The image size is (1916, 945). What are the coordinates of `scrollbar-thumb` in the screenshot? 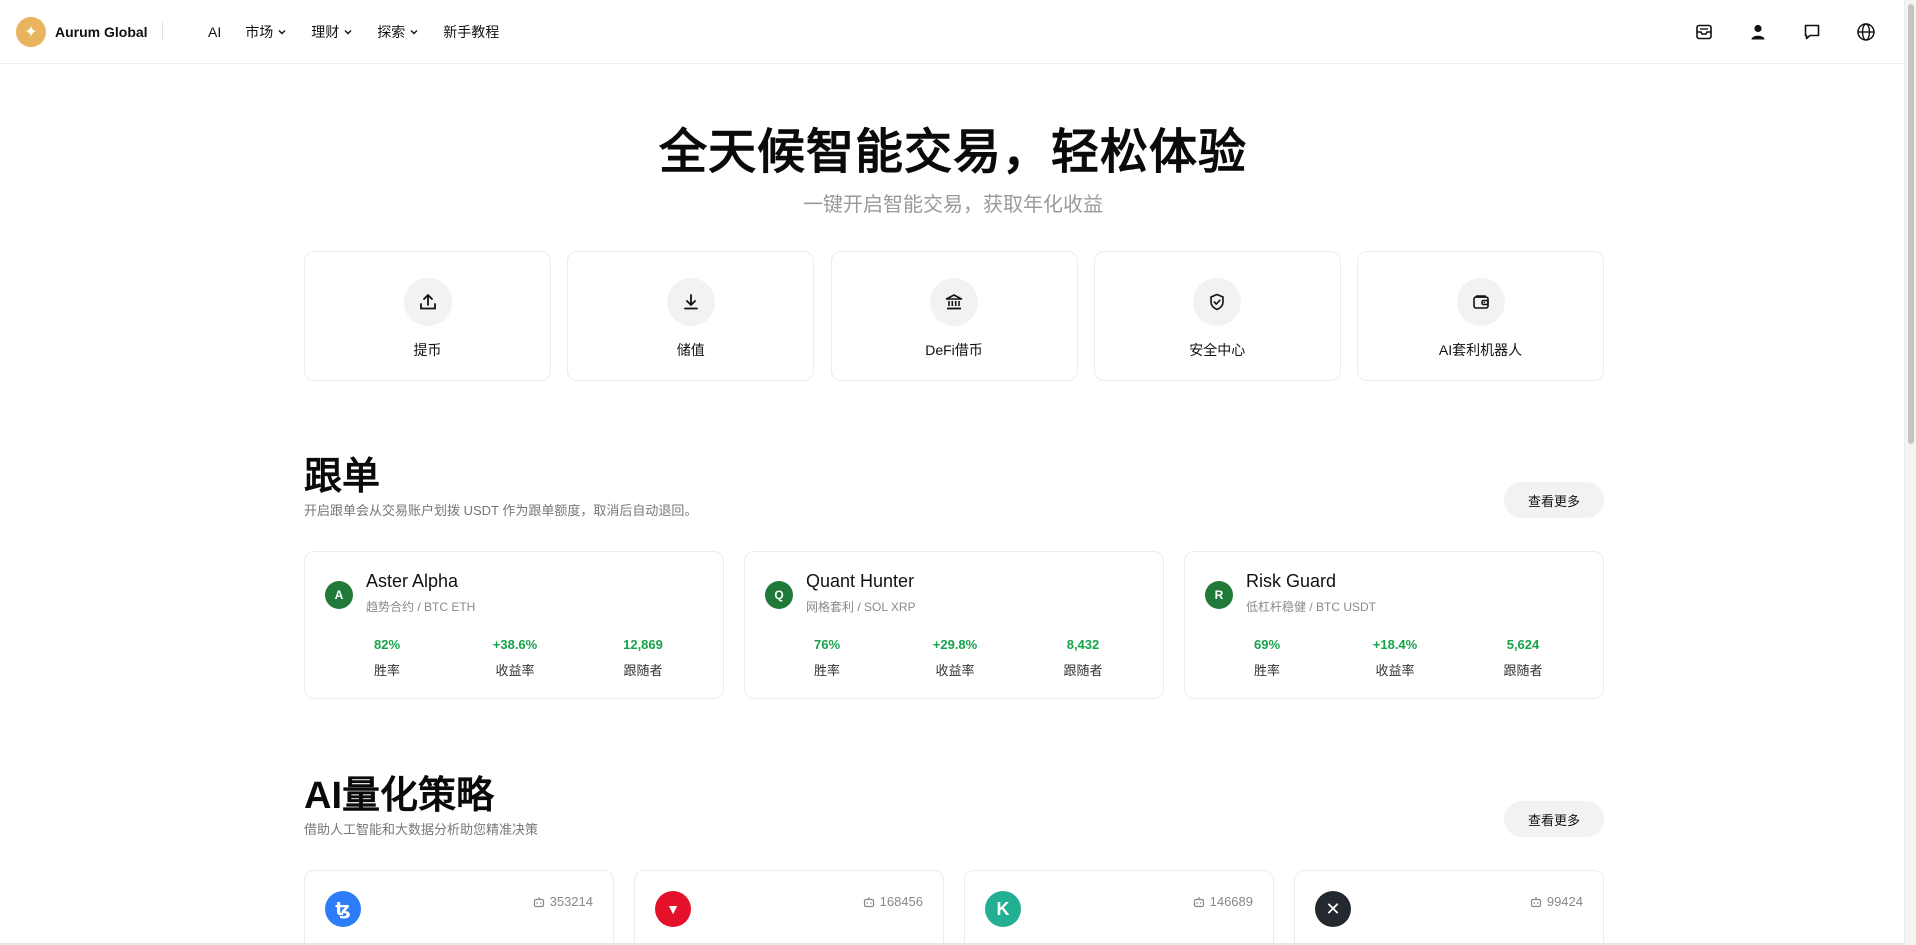 It's located at (1911, 224).